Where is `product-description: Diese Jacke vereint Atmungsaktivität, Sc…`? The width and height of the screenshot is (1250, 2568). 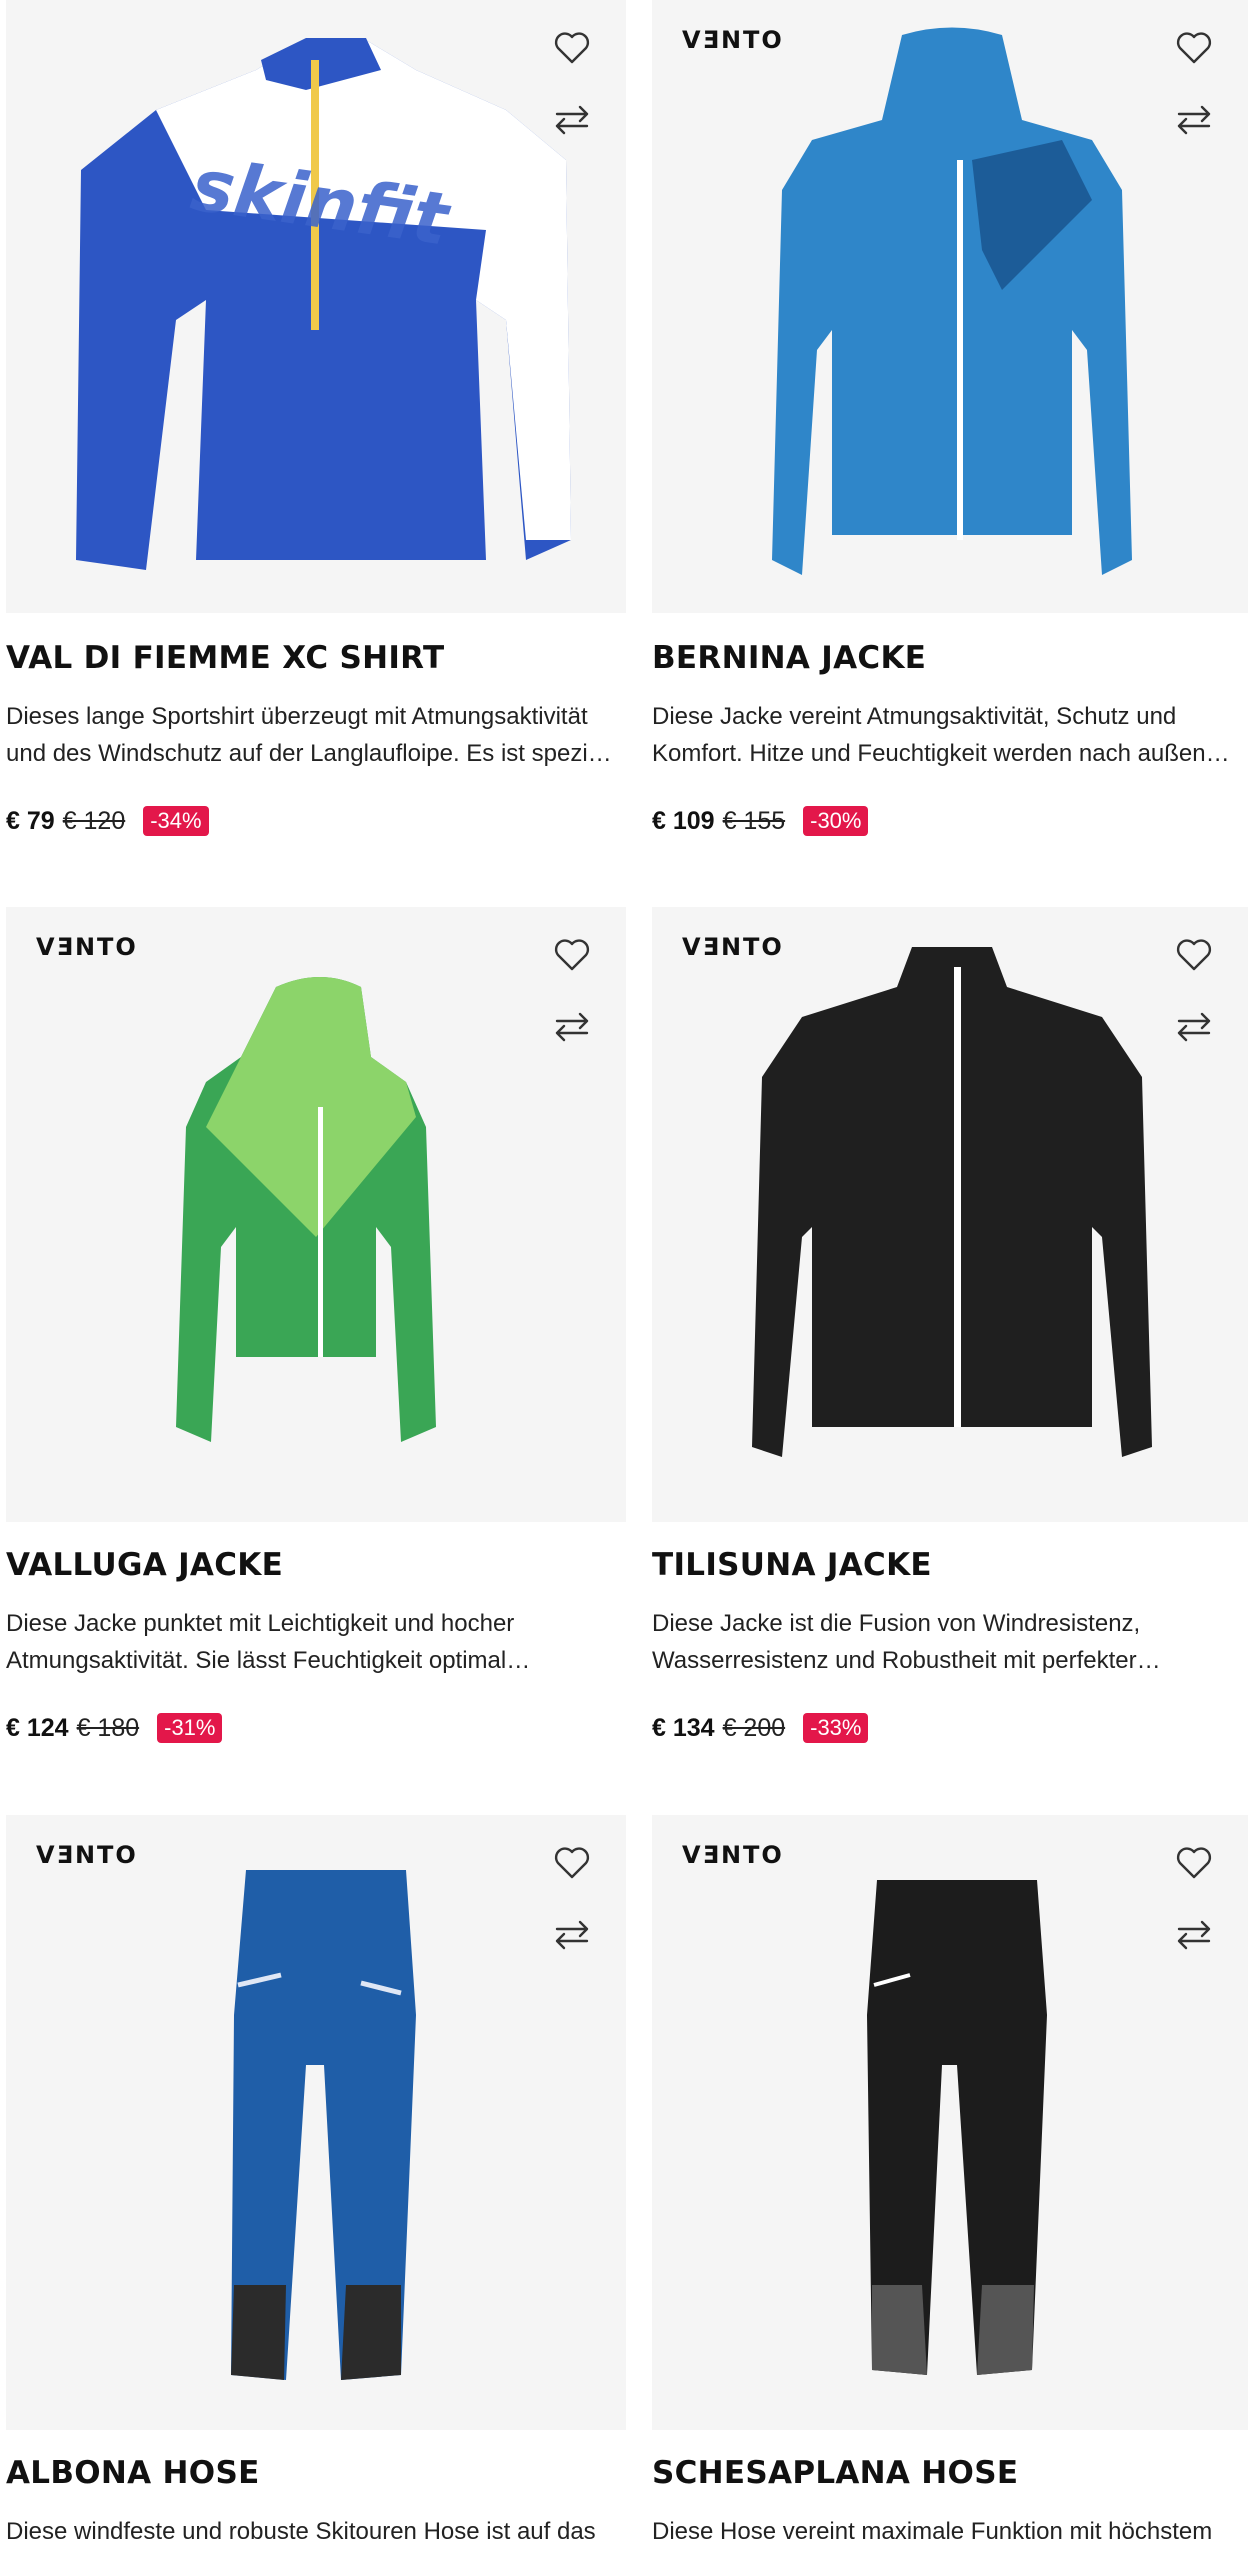 product-description: Diese Jacke vereint Atmungsaktivität, Sc… is located at coordinates (941, 735).